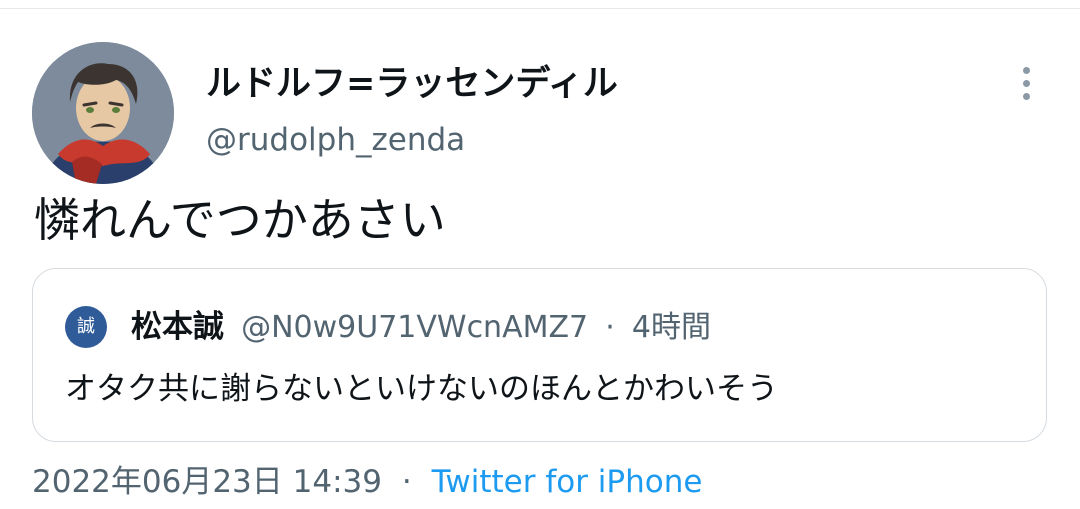  What do you see at coordinates (567, 482) in the screenshot?
I see `source-link: Twitter for iPhone` at bounding box center [567, 482].